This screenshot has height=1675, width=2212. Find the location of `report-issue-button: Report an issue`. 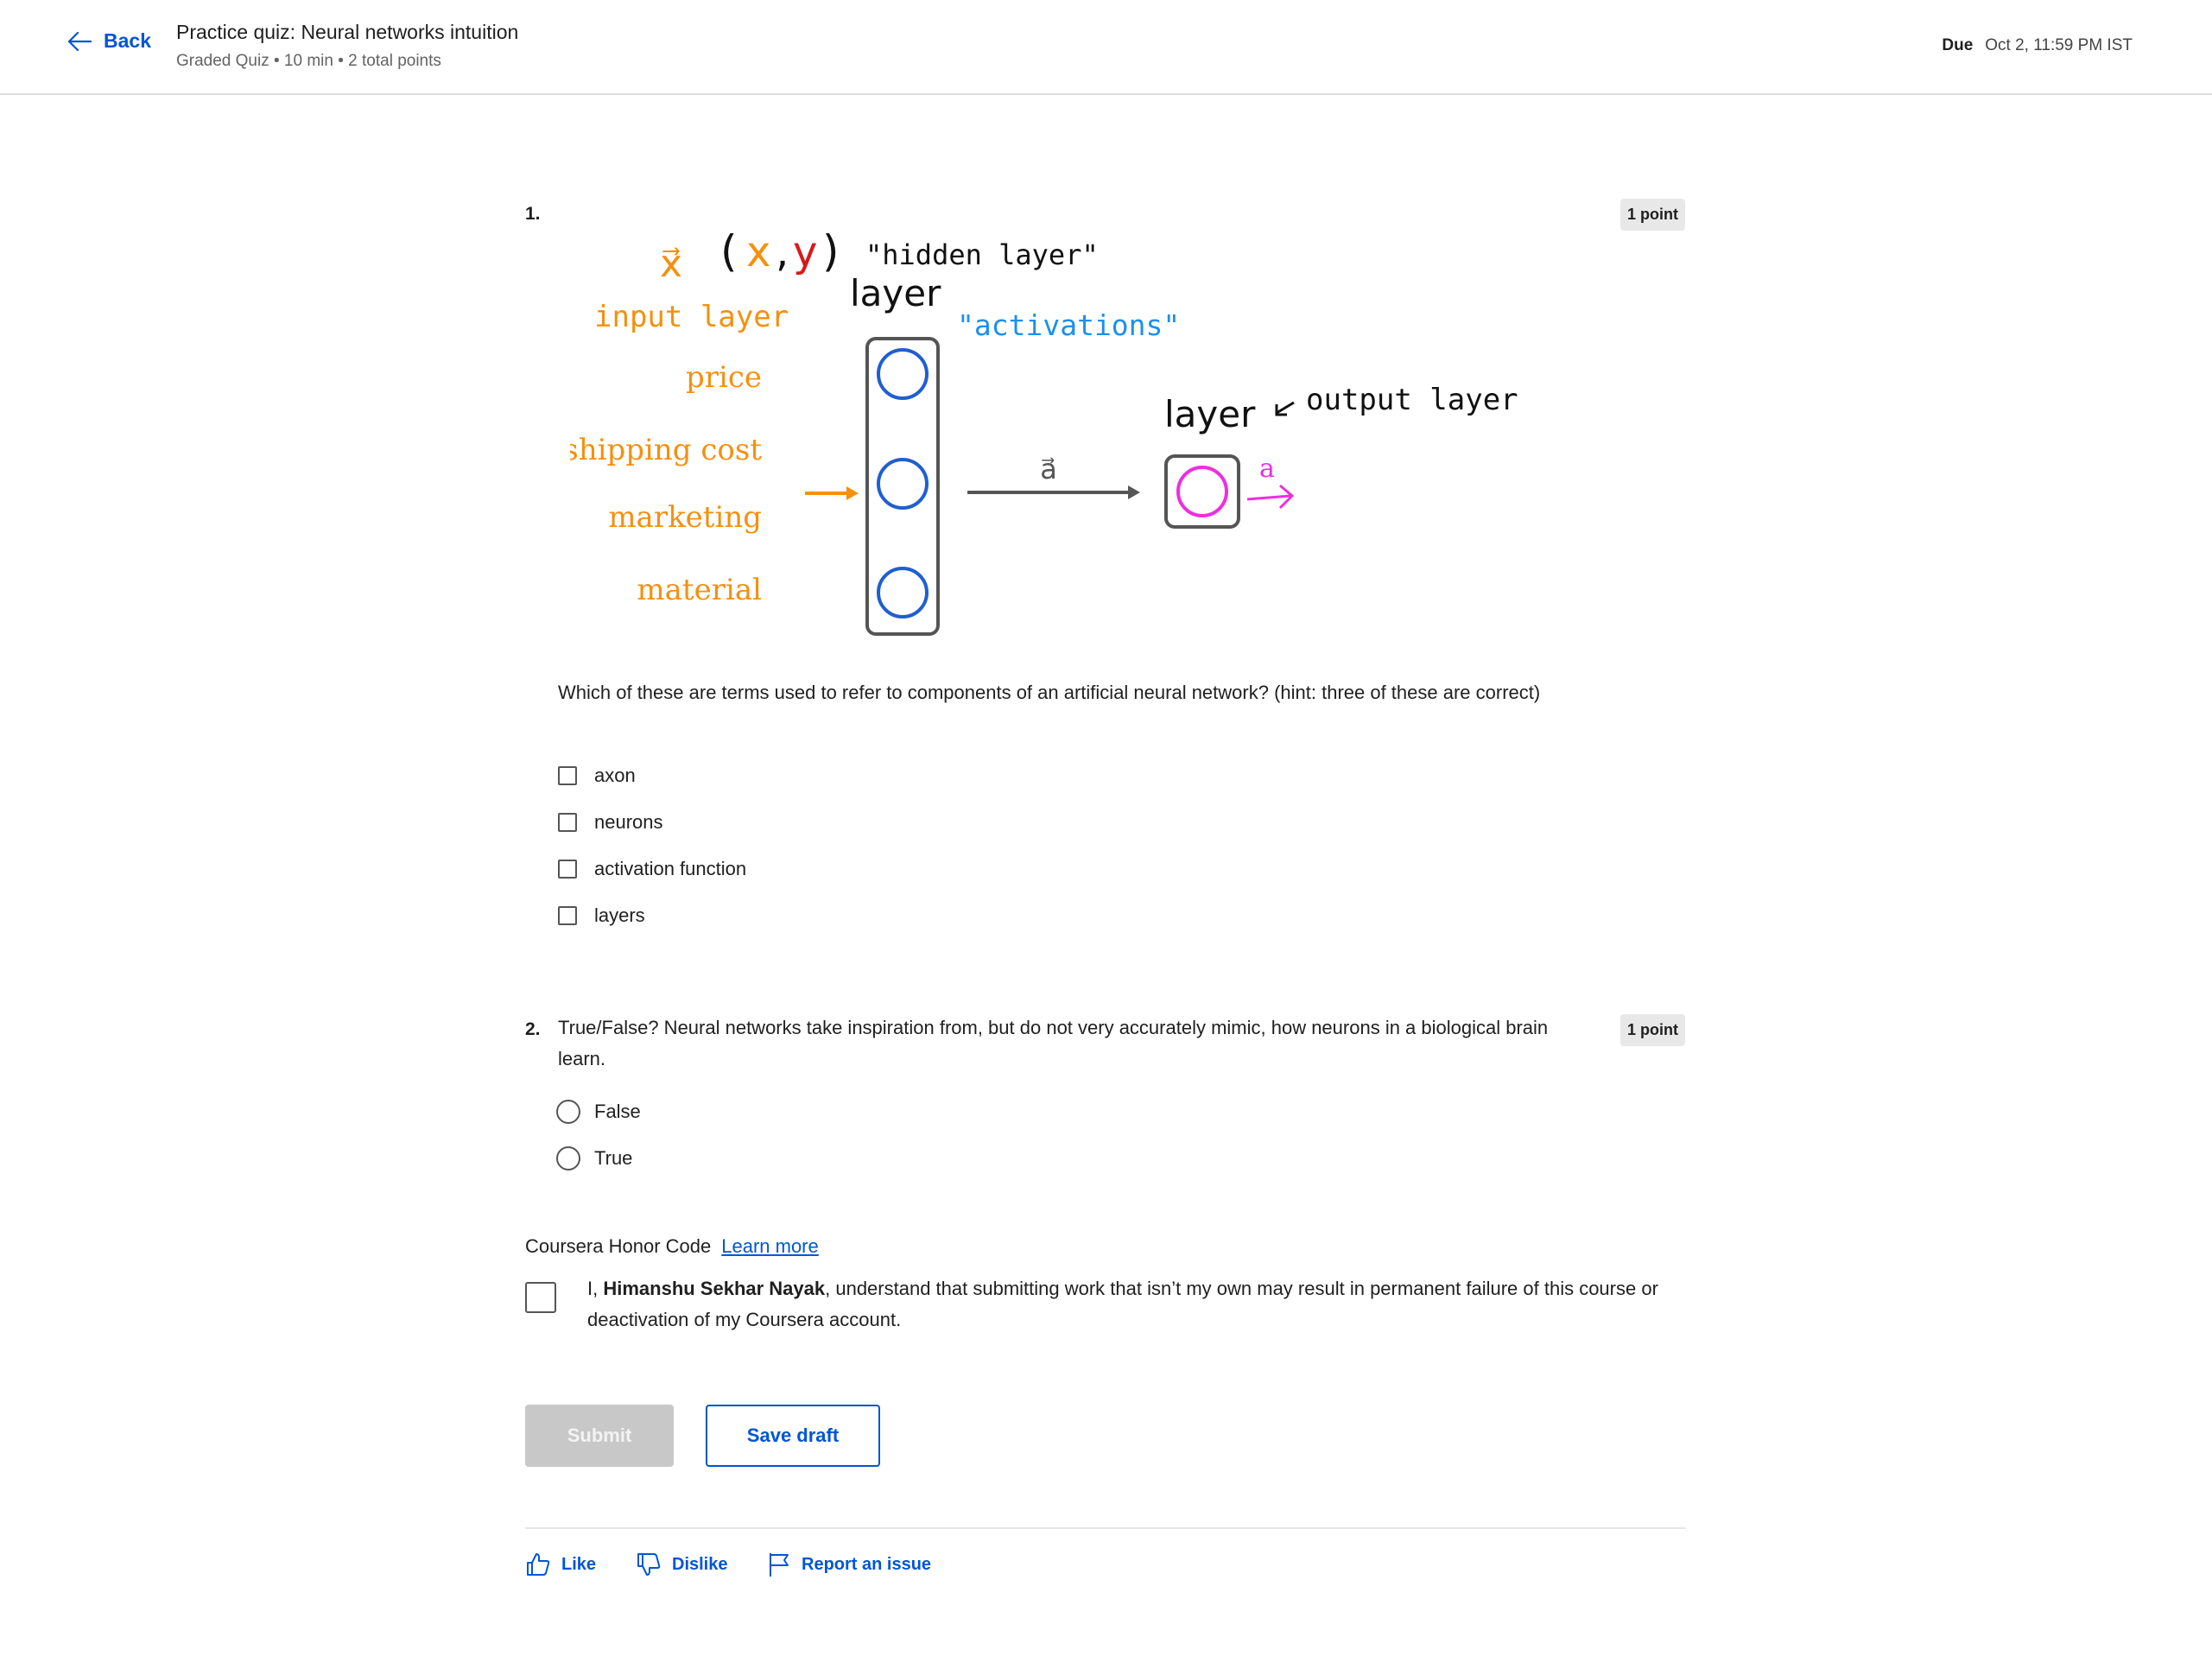

report-issue-button: Report an issue is located at coordinates (849, 1564).